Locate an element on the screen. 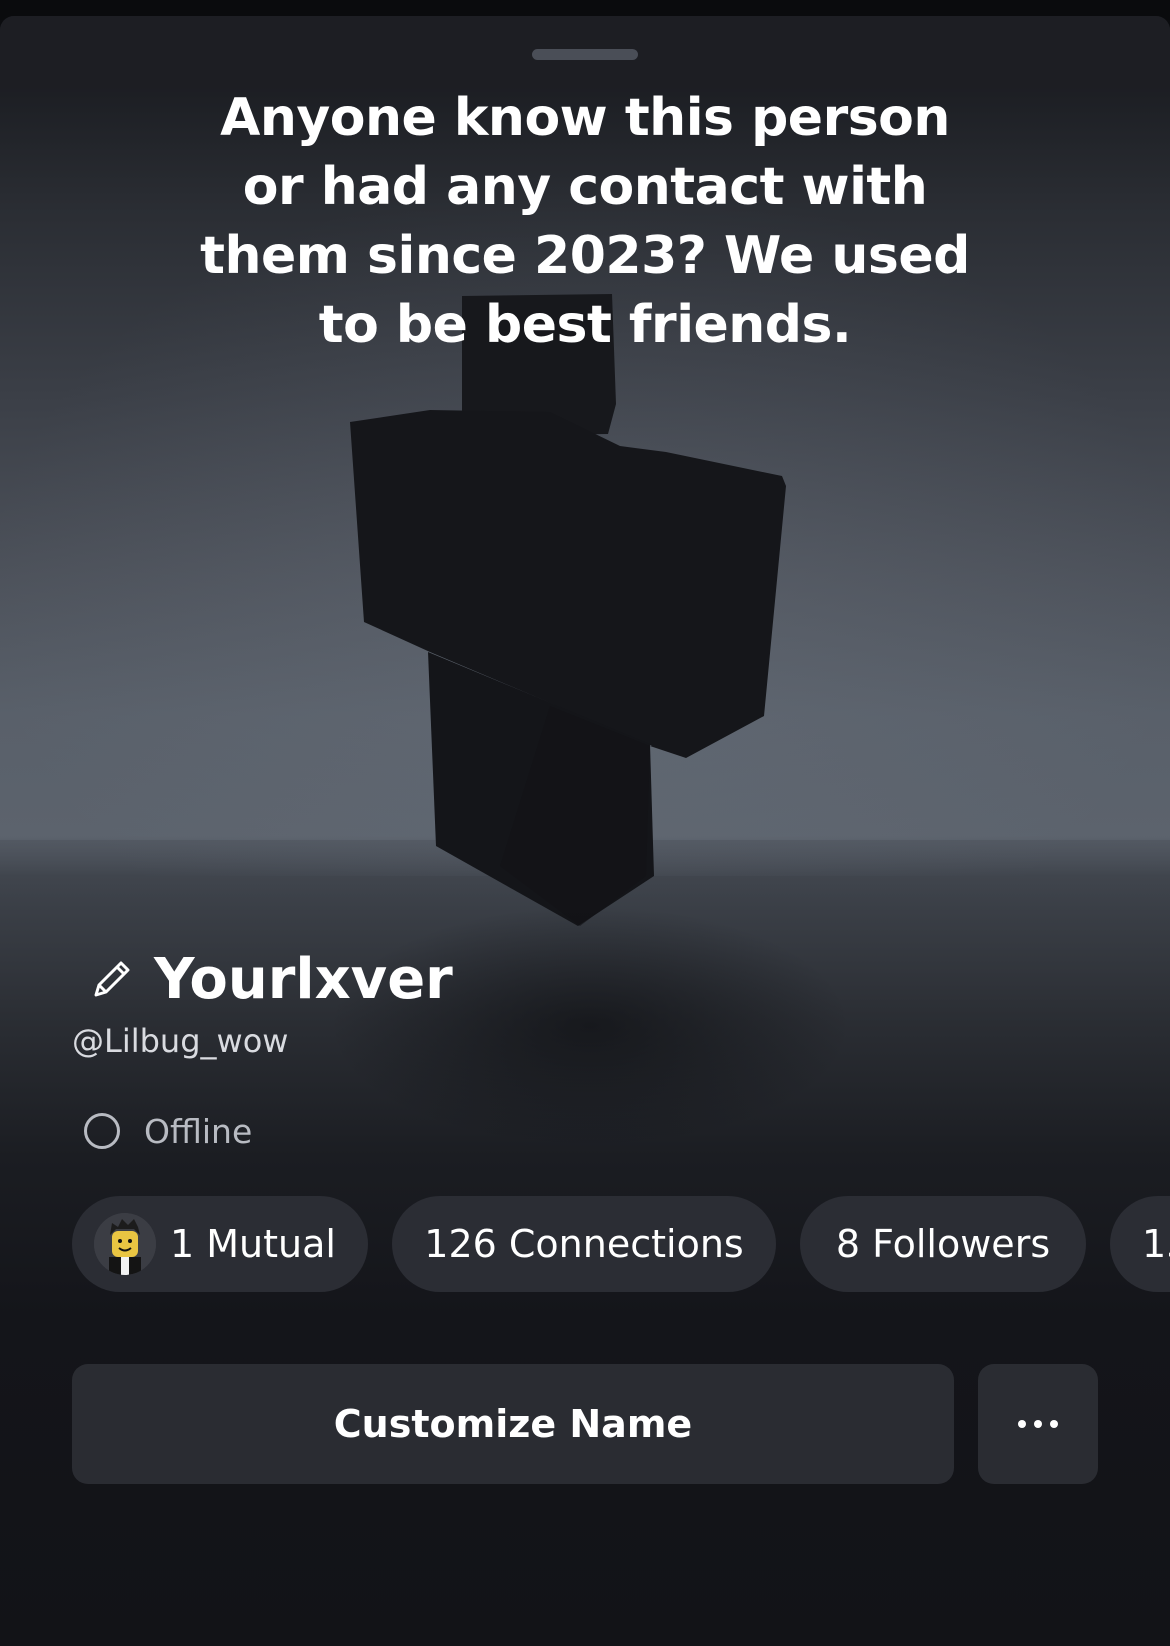 The image size is (1170, 1646). avatar-render is located at coordinates (568, 610).